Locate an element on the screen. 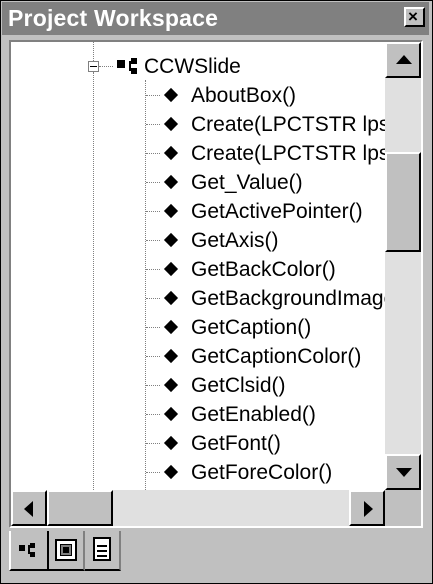 Image resolution: width=433 pixels, height=584 pixels. classview-tab-icon is located at coordinates (30, 551).